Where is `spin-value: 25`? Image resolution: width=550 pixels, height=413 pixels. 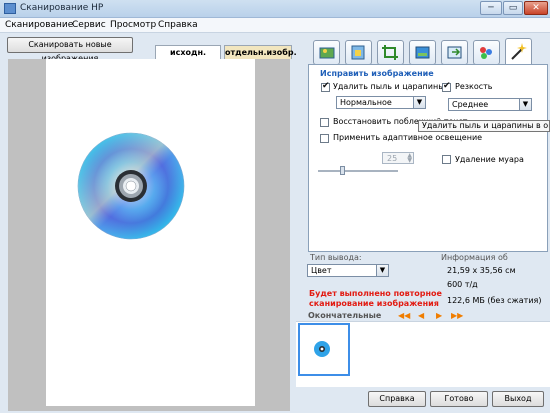
spin-value: 25 is located at coordinates (392, 158).